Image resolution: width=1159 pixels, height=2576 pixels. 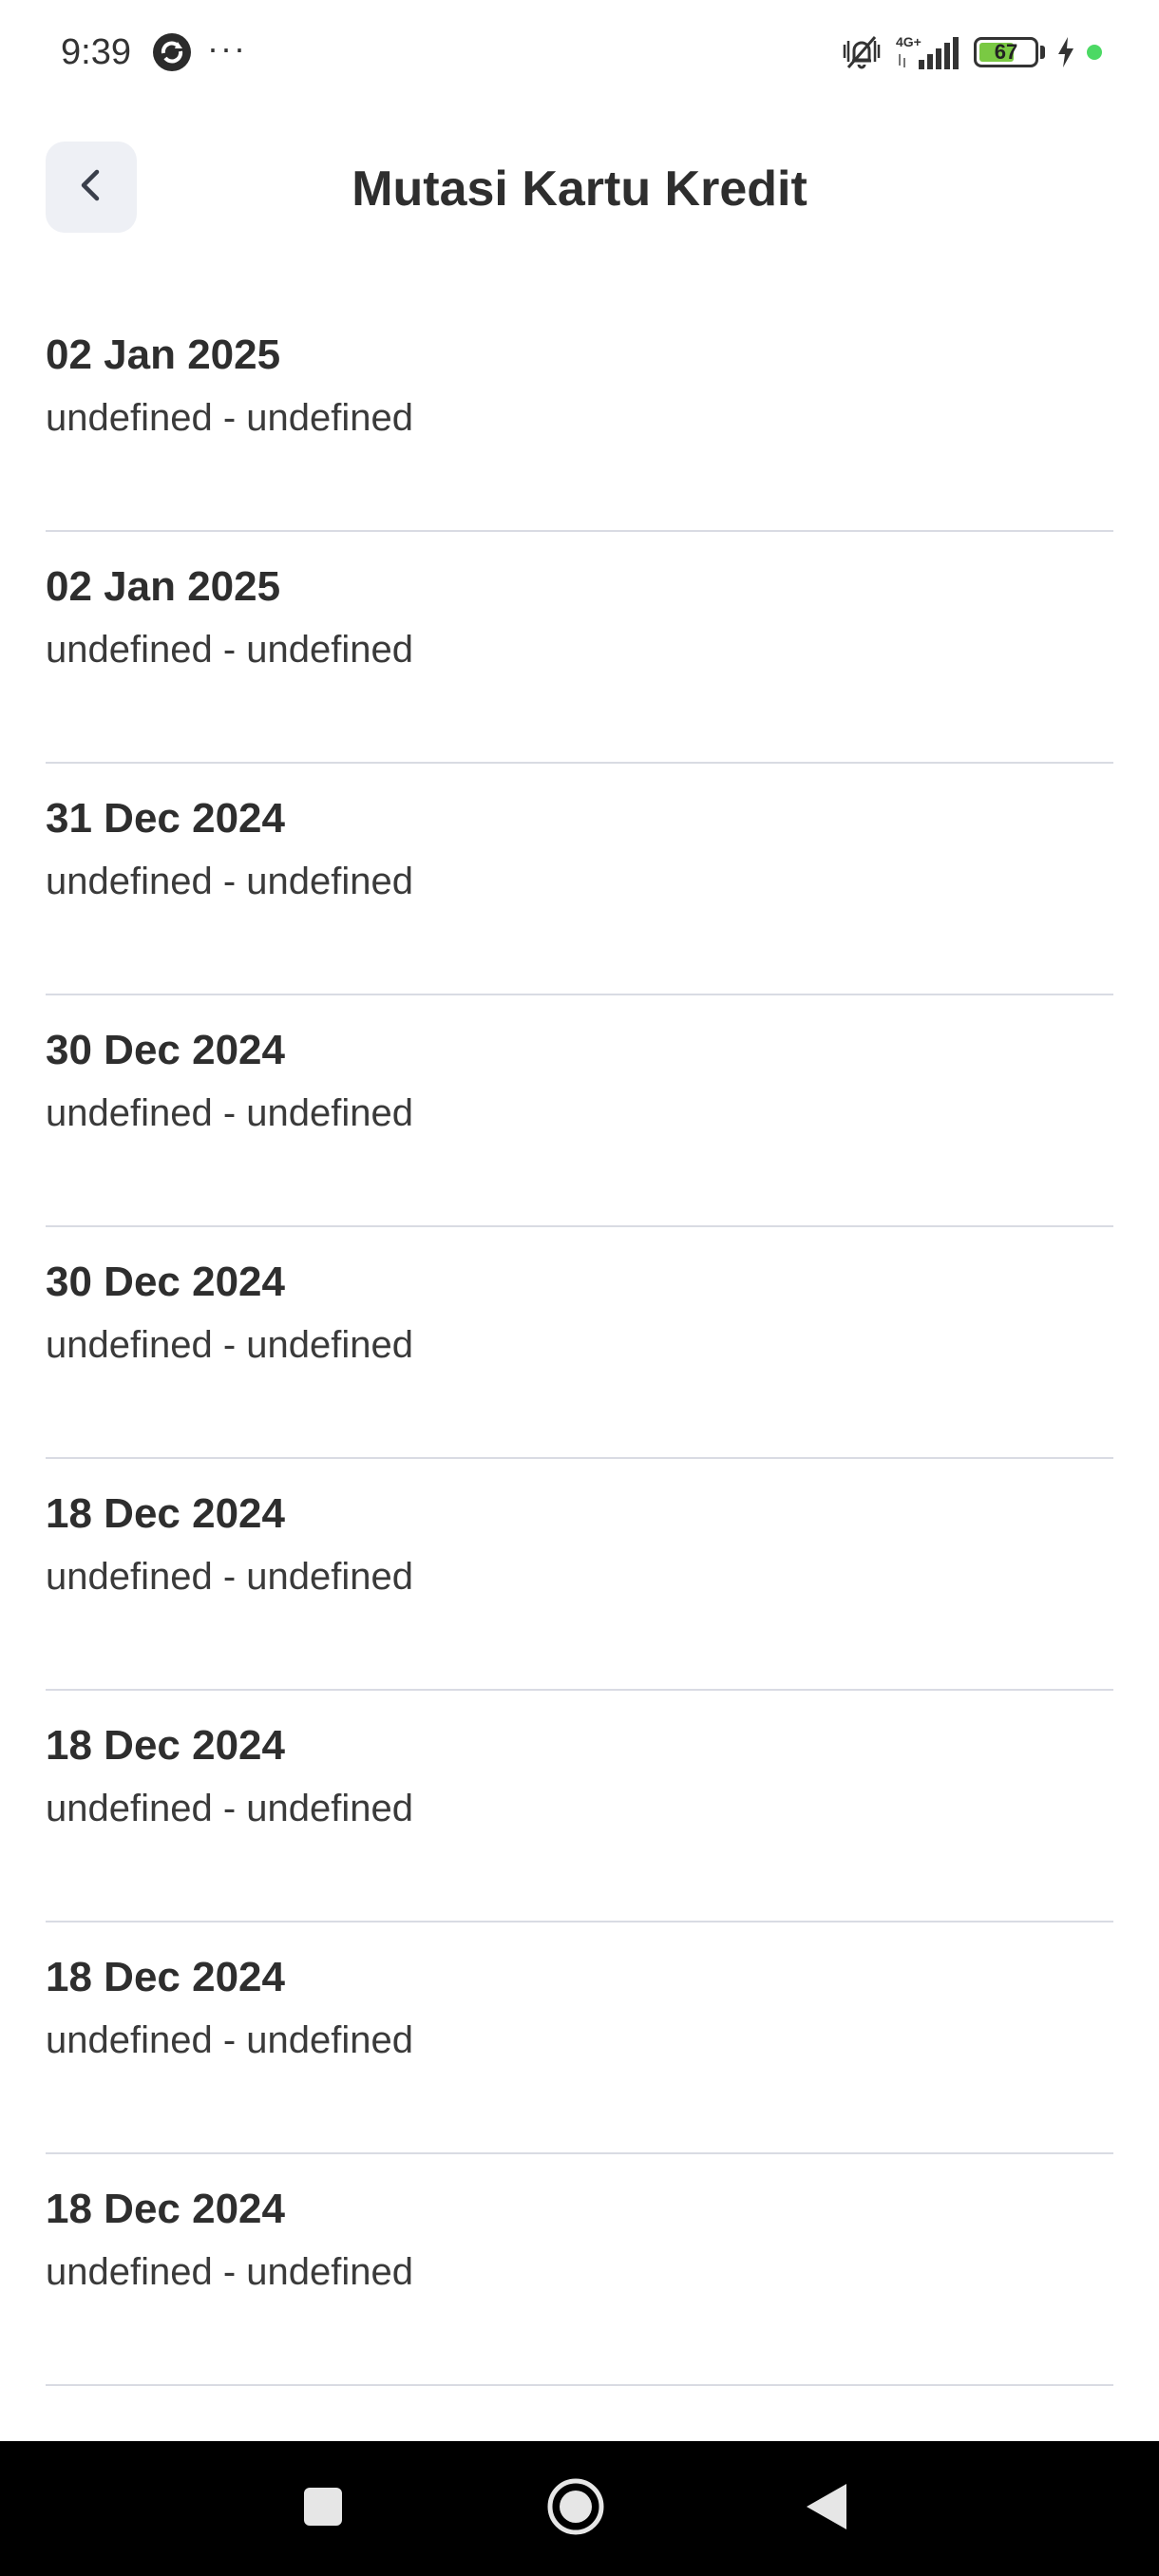 I want to click on vibrate-mute-icon, so click(x=861, y=52).